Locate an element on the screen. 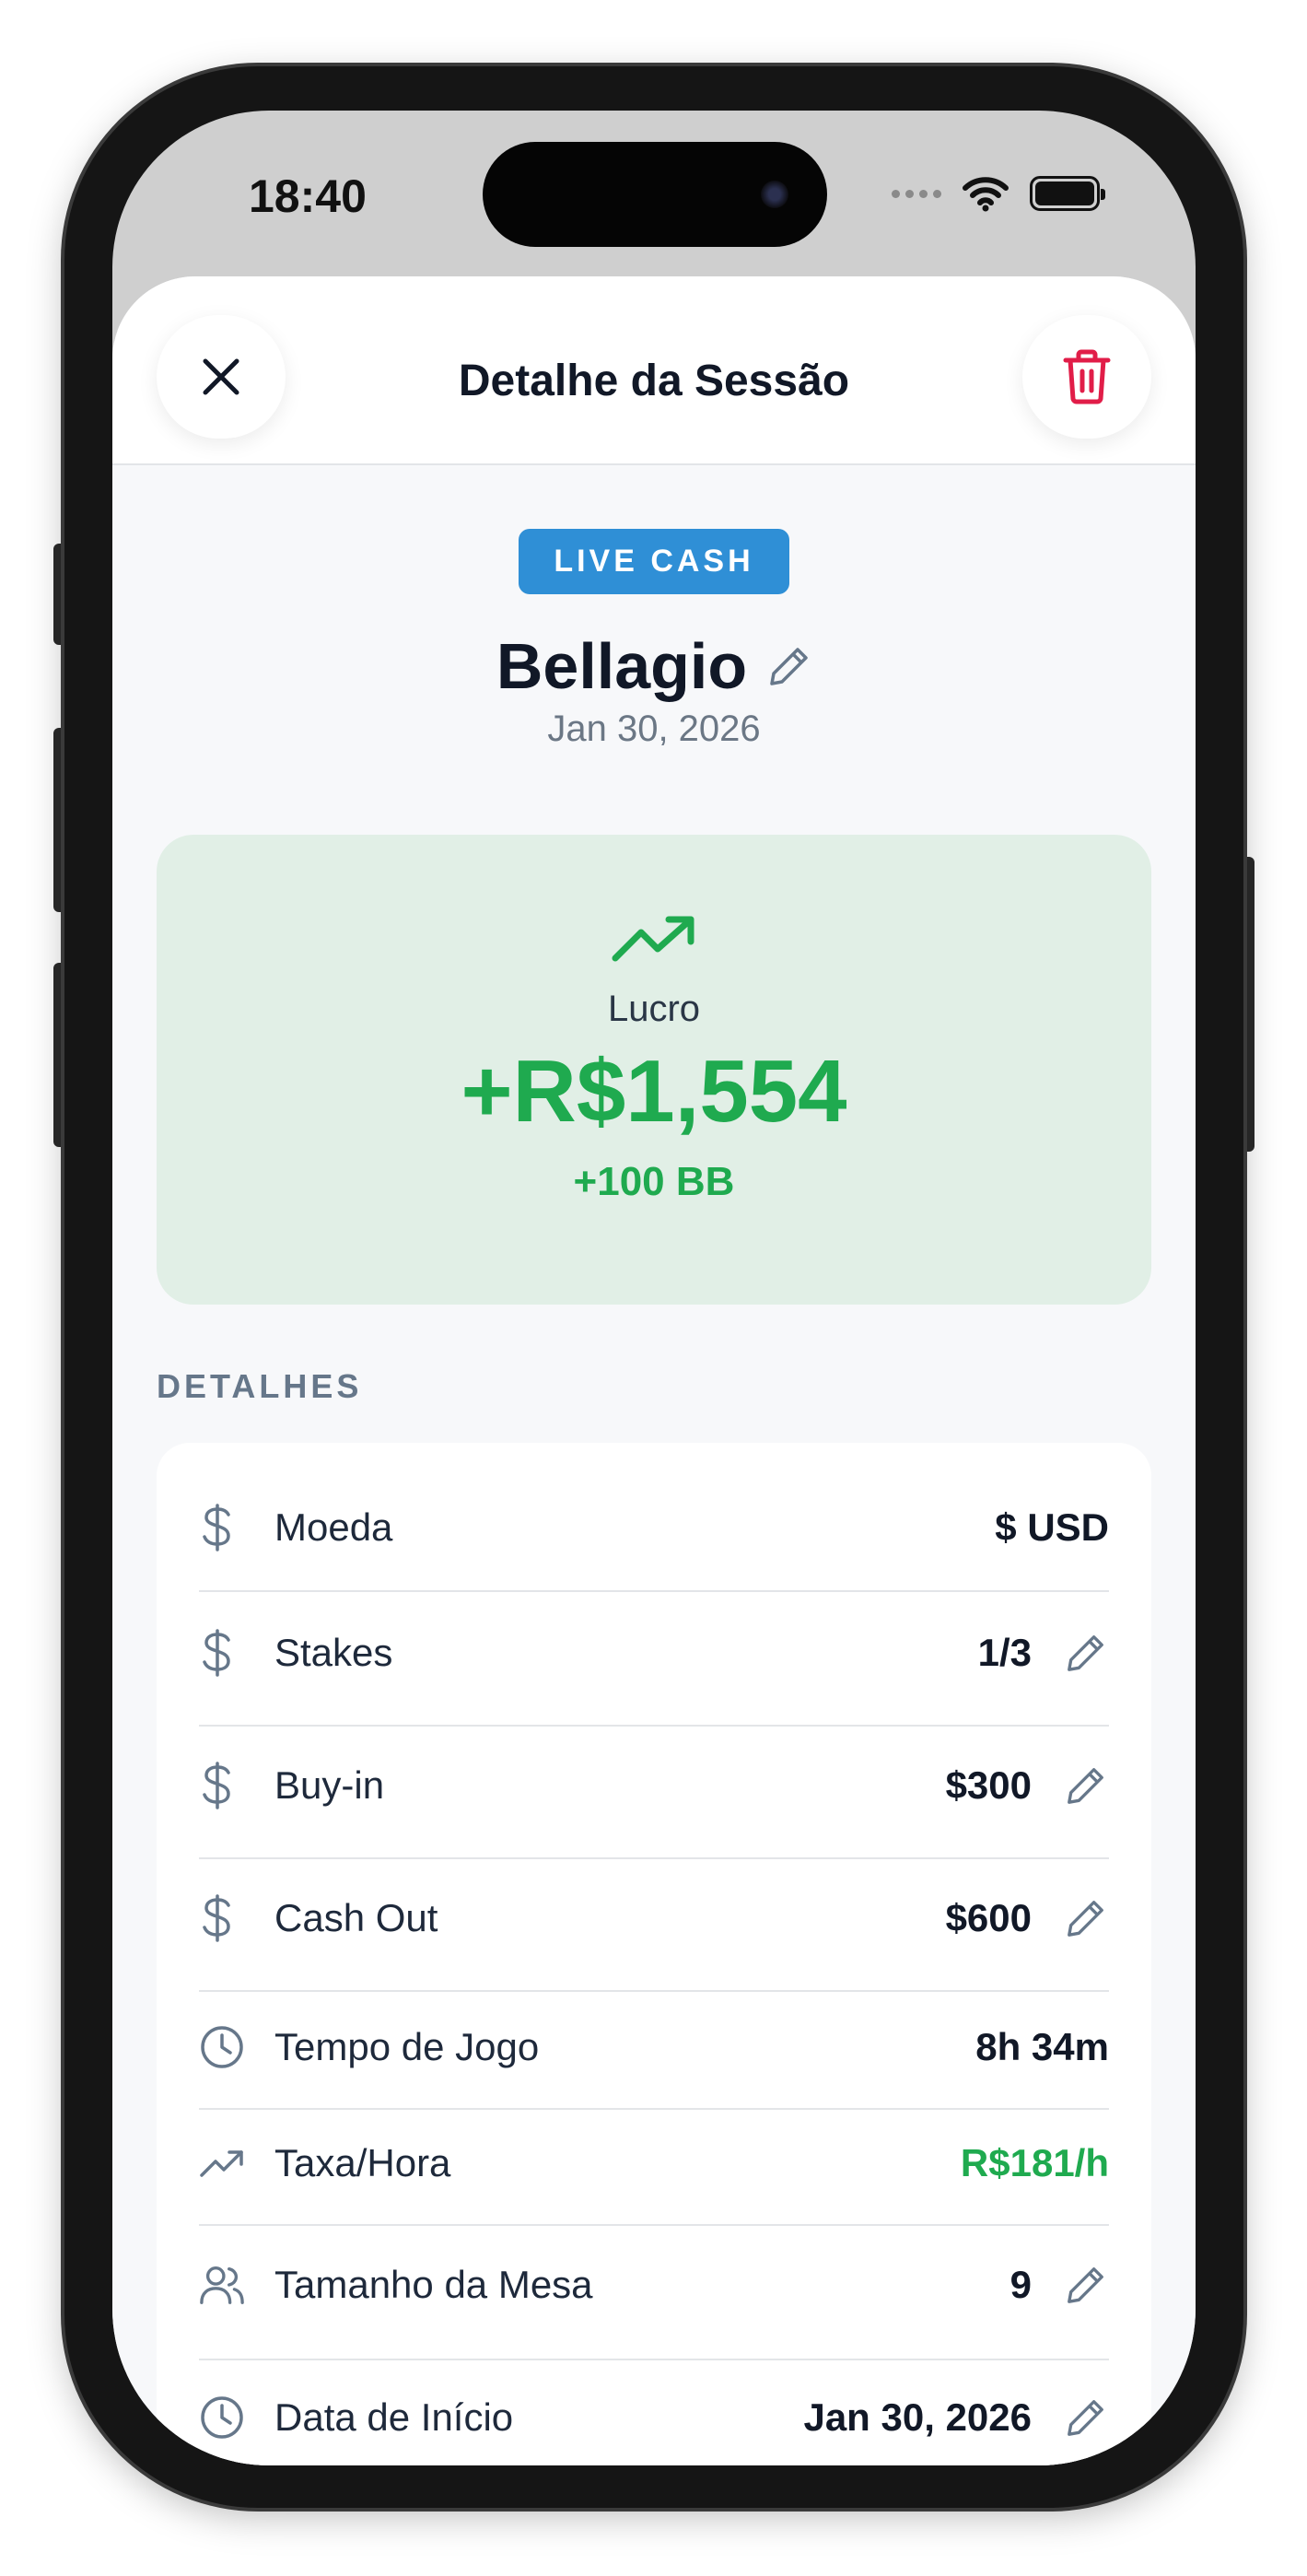 Image resolution: width=1307 pixels, height=2576 pixels. detail-value: Jan 30, 2026 is located at coordinates (918, 2417).